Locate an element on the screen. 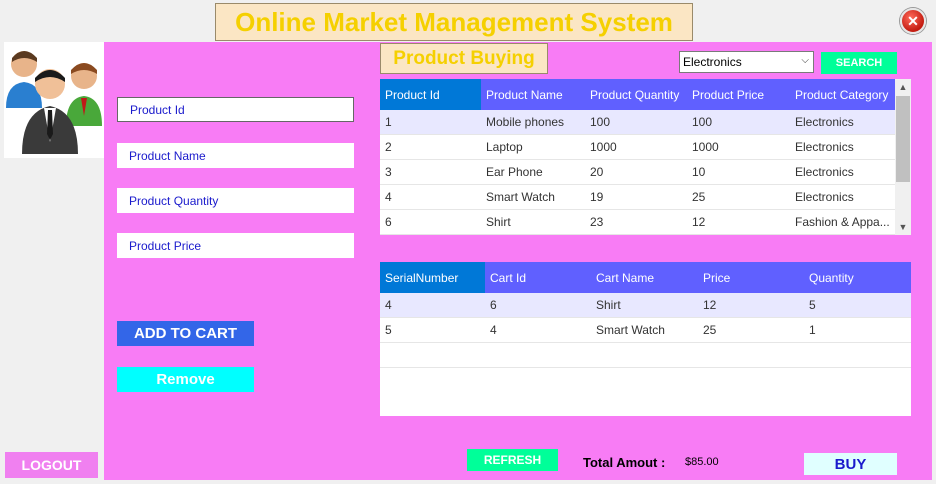 The image size is (936, 484). remove-button: Remove is located at coordinates (185, 379).